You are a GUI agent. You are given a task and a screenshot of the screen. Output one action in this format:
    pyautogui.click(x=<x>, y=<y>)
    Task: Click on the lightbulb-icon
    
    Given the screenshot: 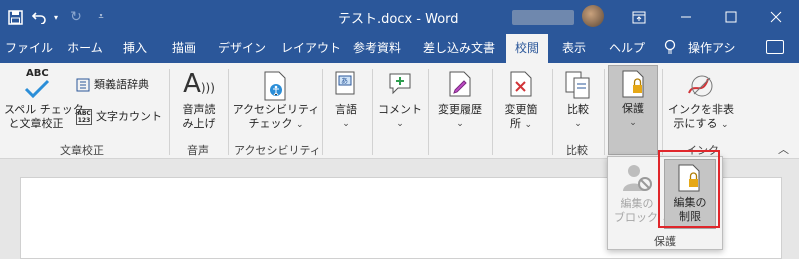 What is the action you would take?
    pyautogui.click(x=670, y=49)
    